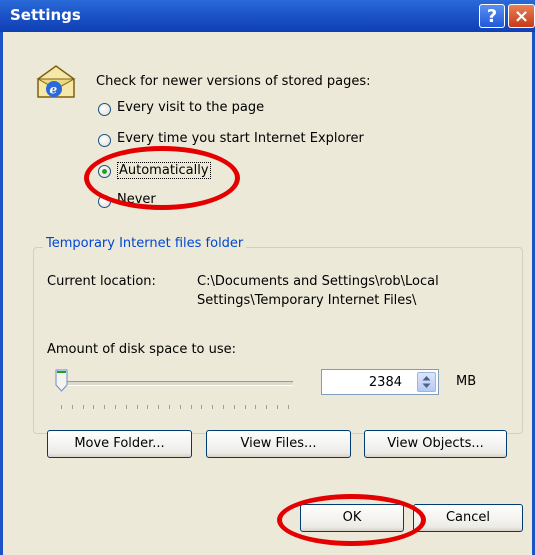 The height and width of the screenshot is (555, 535). Describe the element at coordinates (142, 349) in the screenshot. I see `disk-space-label: Amount of disk space to use:` at that location.